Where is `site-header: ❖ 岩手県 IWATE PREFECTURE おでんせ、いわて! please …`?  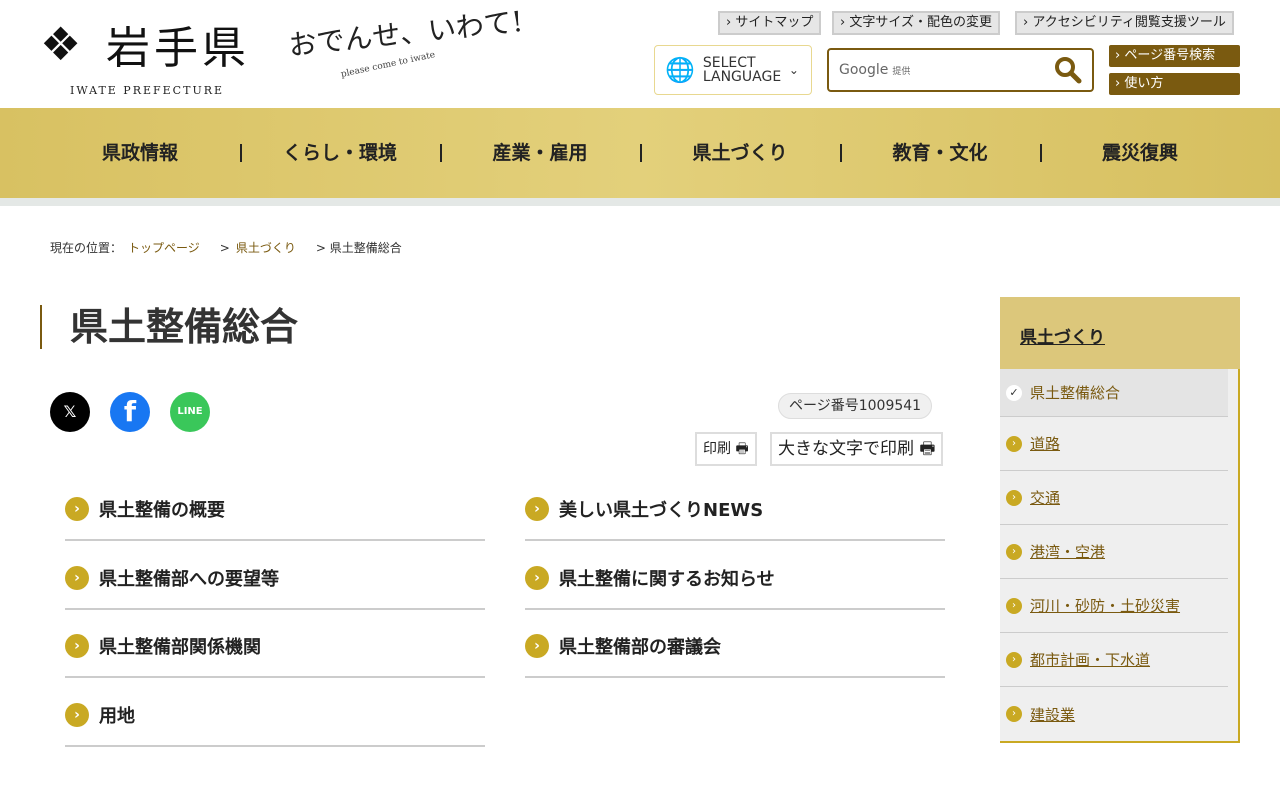 site-header: ❖ 岩手県 IWATE PREFECTURE おでんせ、いわて! please … is located at coordinates (640, 54).